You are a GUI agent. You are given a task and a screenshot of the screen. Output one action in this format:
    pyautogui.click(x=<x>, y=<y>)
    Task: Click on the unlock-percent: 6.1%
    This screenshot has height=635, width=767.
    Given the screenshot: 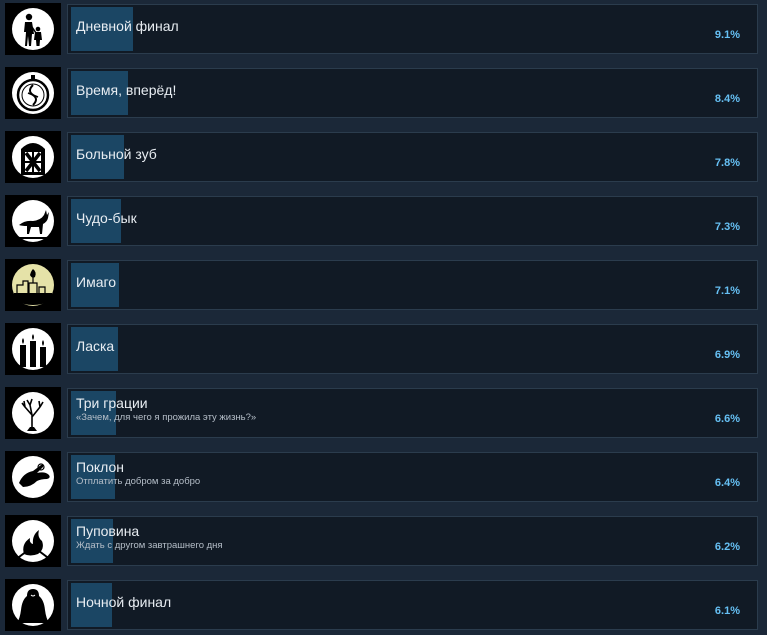 What is the action you would take?
    pyautogui.click(x=727, y=611)
    